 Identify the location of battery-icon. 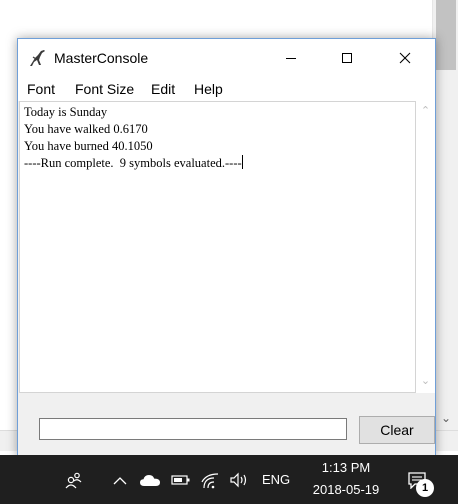
(181, 480).